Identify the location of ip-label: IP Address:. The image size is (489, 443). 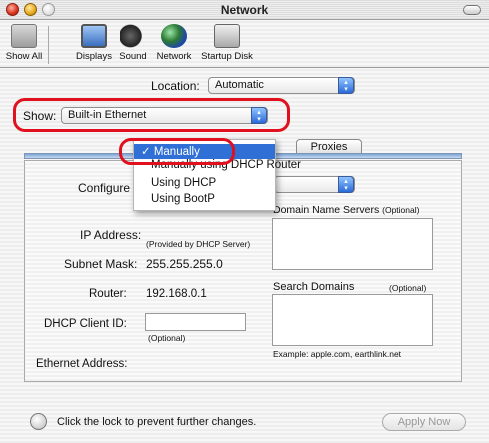
(111, 235).